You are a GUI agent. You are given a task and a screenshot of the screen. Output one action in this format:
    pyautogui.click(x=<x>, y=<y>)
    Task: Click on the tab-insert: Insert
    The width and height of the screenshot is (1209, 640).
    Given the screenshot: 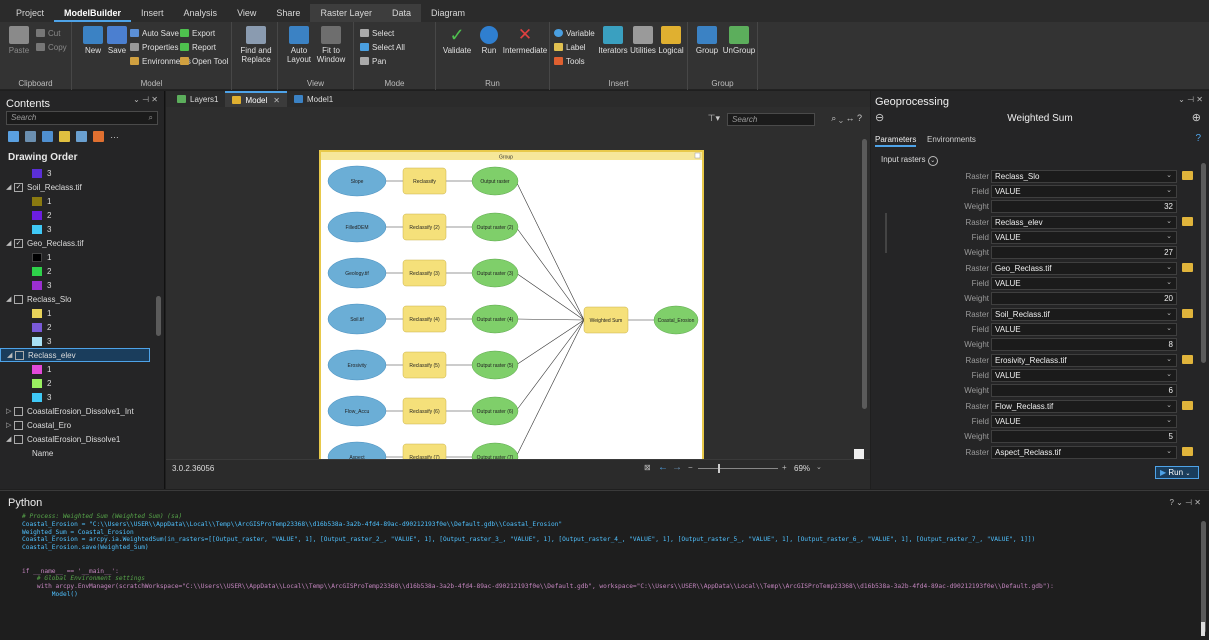 What is the action you would take?
    pyautogui.click(x=152, y=13)
    